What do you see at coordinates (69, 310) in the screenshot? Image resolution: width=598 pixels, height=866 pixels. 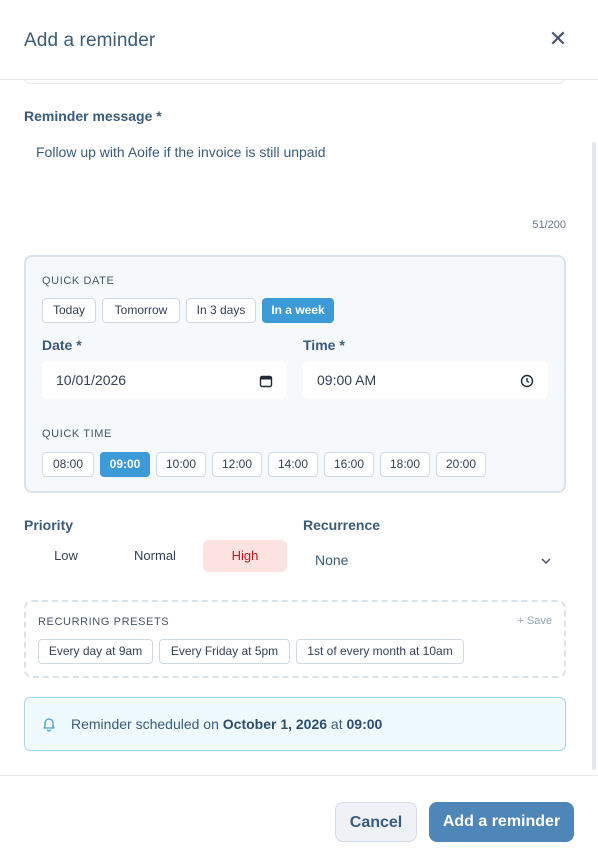 I see `quick-date-today: Today` at bounding box center [69, 310].